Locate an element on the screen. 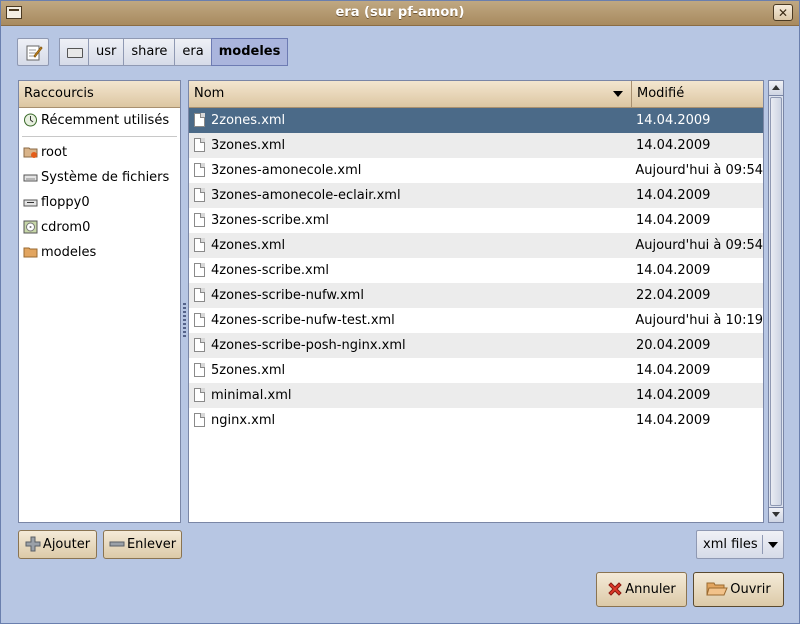 This screenshot has width=800, height=624. pencil-icon is located at coordinates (34, 53).